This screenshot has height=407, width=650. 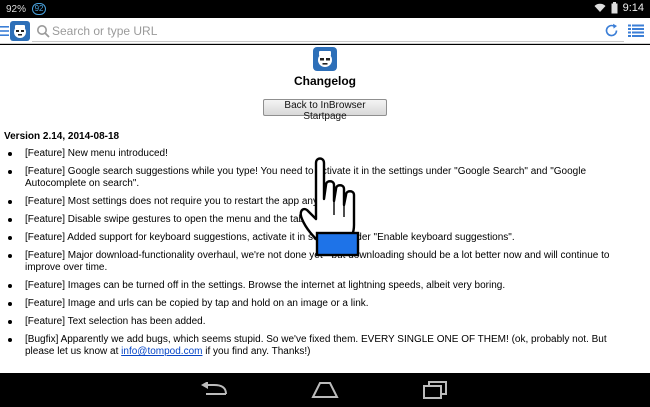 I want to click on home-icon, so click(x=325, y=390).